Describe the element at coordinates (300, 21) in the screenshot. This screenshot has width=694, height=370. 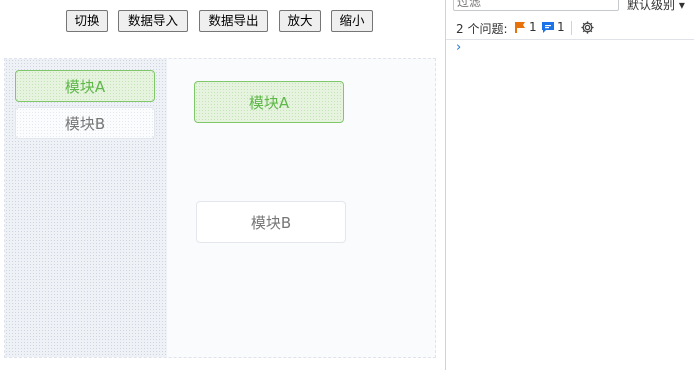
I see `zoom-in-button: 放大` at that location.